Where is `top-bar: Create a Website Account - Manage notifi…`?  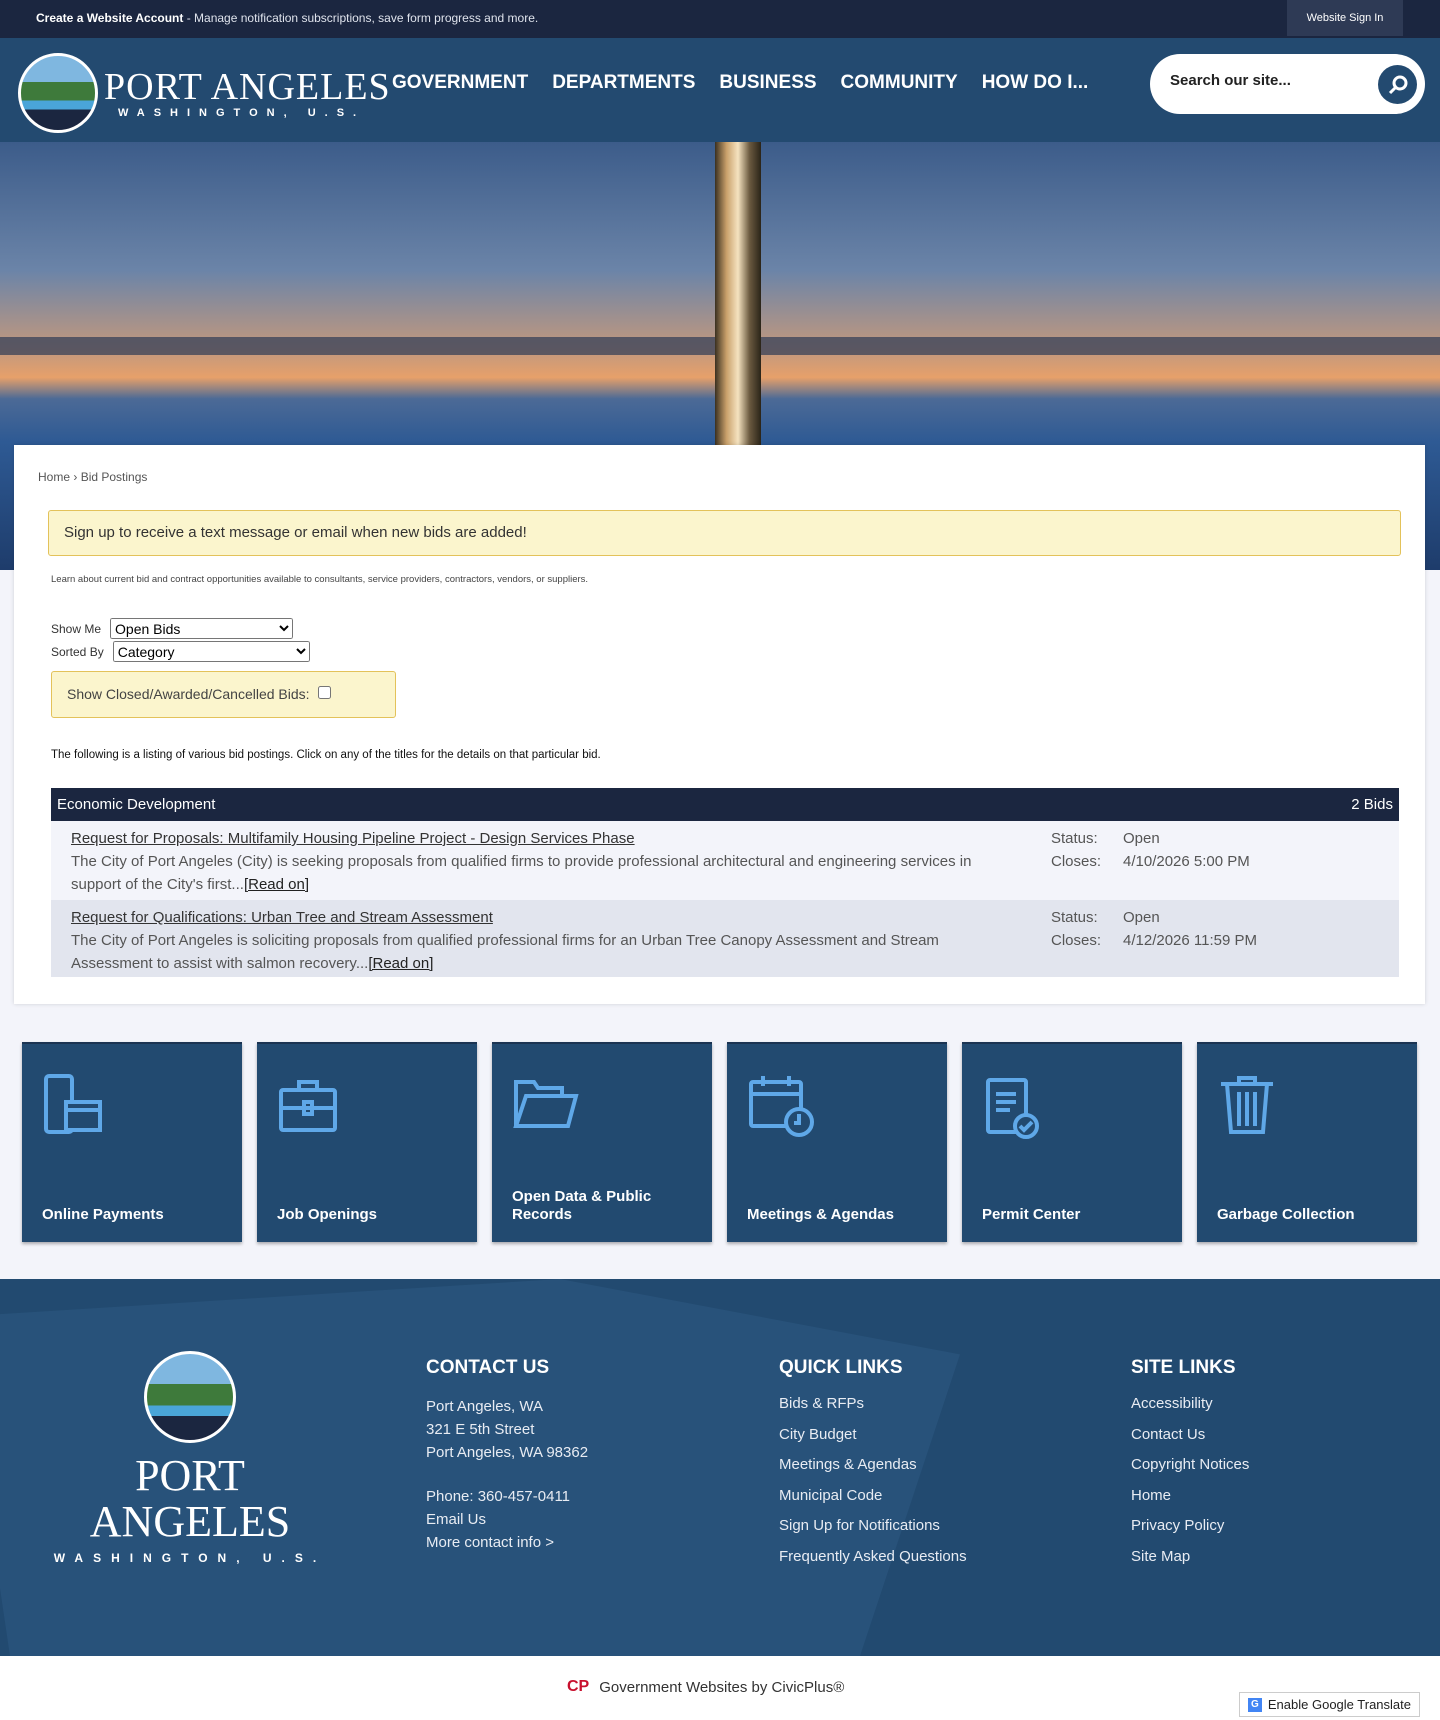 top-bar: Create a Website Account - Manage notifi… is located at coordinates (720, 19).